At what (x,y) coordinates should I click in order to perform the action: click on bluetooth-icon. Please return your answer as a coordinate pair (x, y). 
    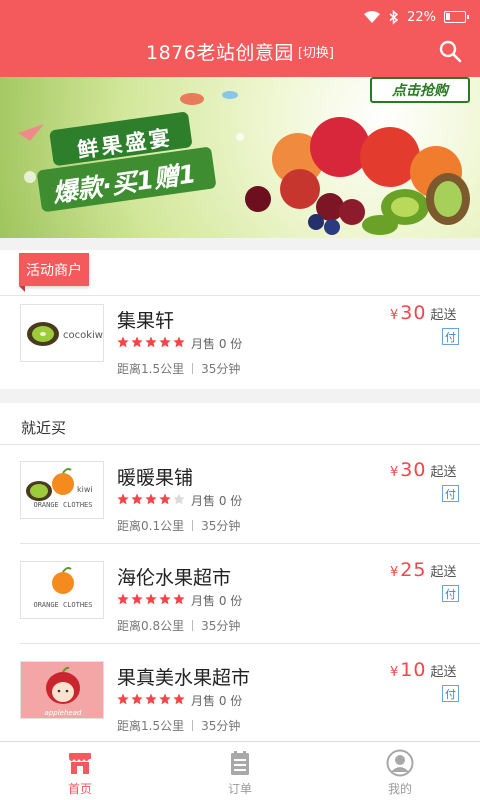
    Looking at the image, I should click on (394, 17).